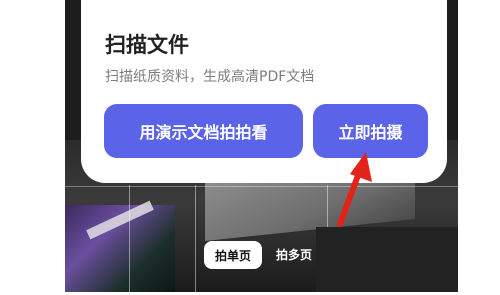  I want to click on try-demo-document-button: 用演示文档拍拍看, so click(203, 131).